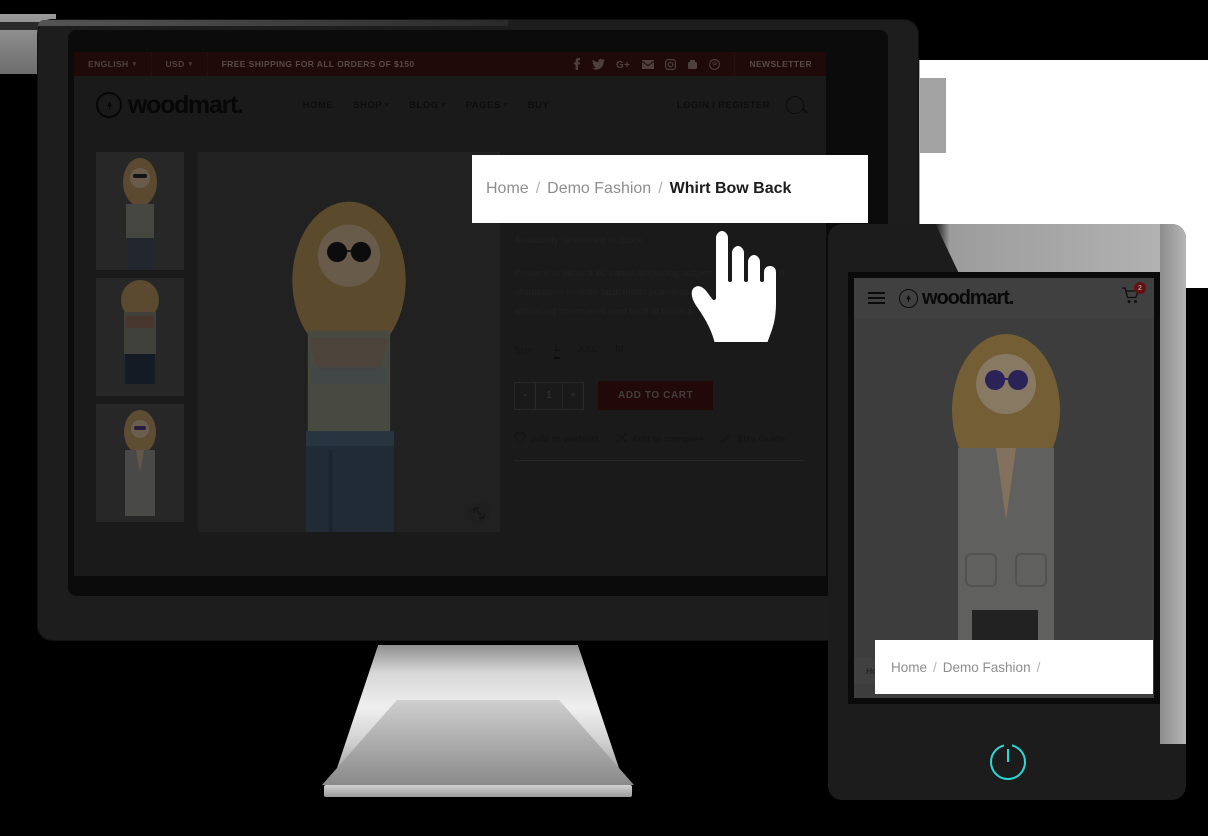  What do you see at coordinates (507, 189) in the screenshot?
I see `breadcrumb-home-link: Home` at bounding box center [507, 189].